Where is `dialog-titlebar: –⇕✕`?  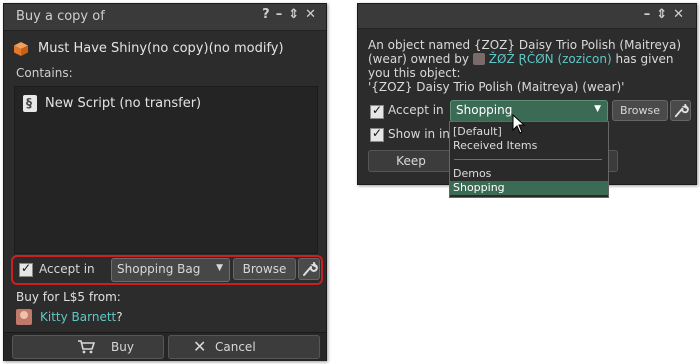
dialog-titlebar: –⇕✕ is located at coordinates (527, 16).